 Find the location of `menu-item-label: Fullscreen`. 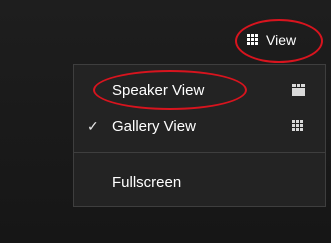

menu-item-label: Fullscreen is located at coordinates (147, 182).